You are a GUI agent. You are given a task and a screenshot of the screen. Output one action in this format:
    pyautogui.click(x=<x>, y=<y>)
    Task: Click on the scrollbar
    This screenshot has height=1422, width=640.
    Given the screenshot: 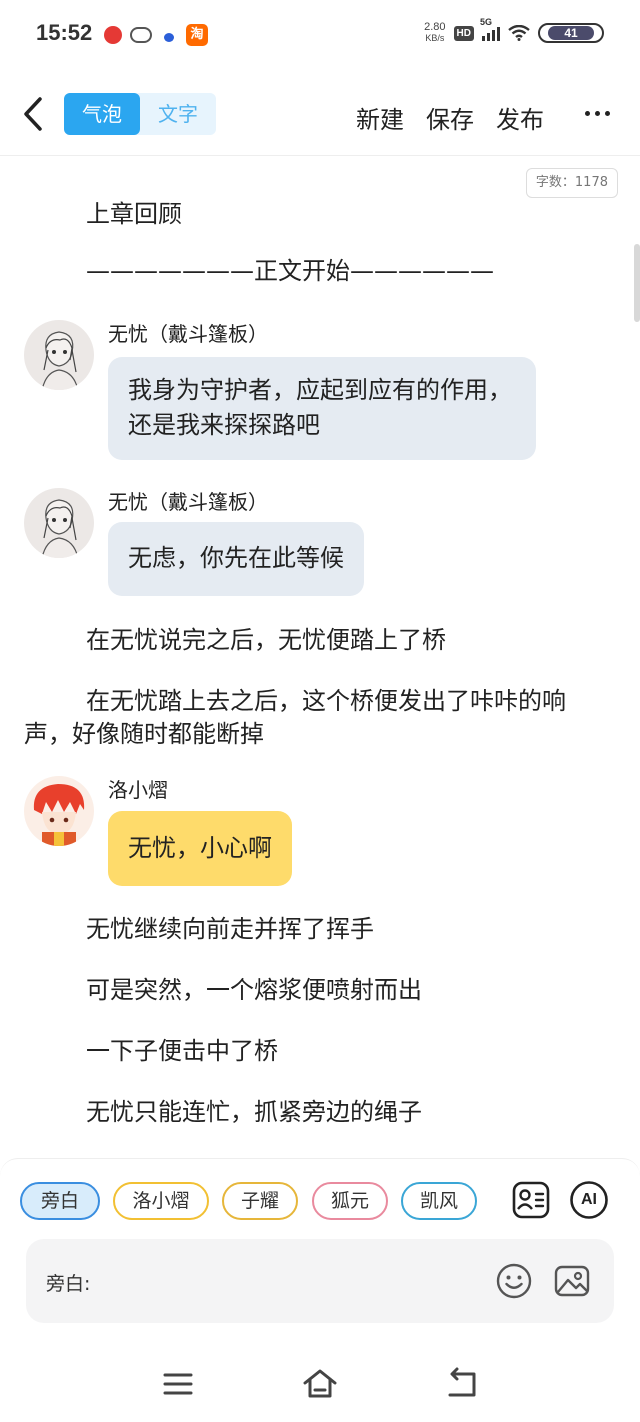 What is the action you would take?
    pyautogui.click(x=637, y=283)
    